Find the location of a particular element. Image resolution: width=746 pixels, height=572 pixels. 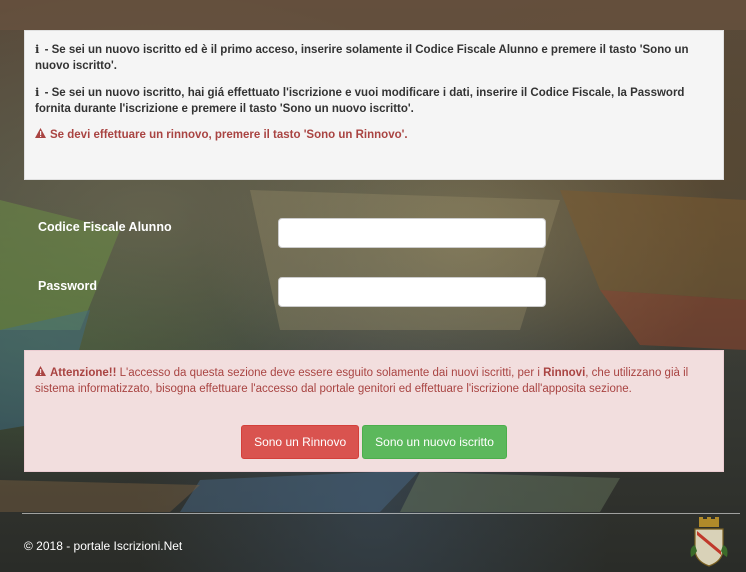

alert-bold-rinnovi: Rinnovi is located at coordinates (564, 373).